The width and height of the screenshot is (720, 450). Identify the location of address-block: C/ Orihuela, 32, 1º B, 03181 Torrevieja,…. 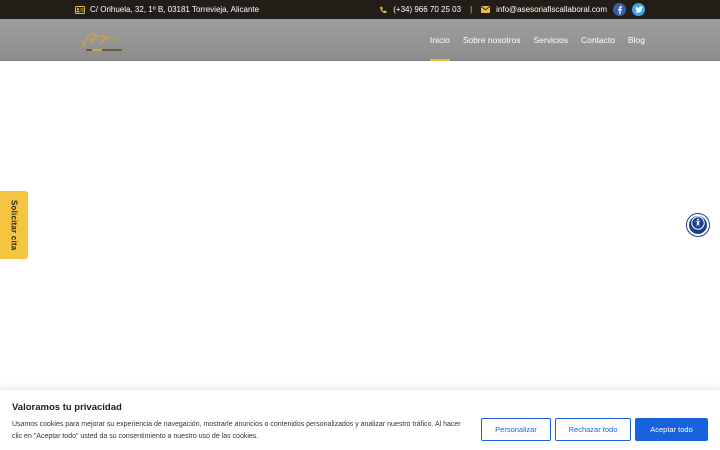
(167, 9).